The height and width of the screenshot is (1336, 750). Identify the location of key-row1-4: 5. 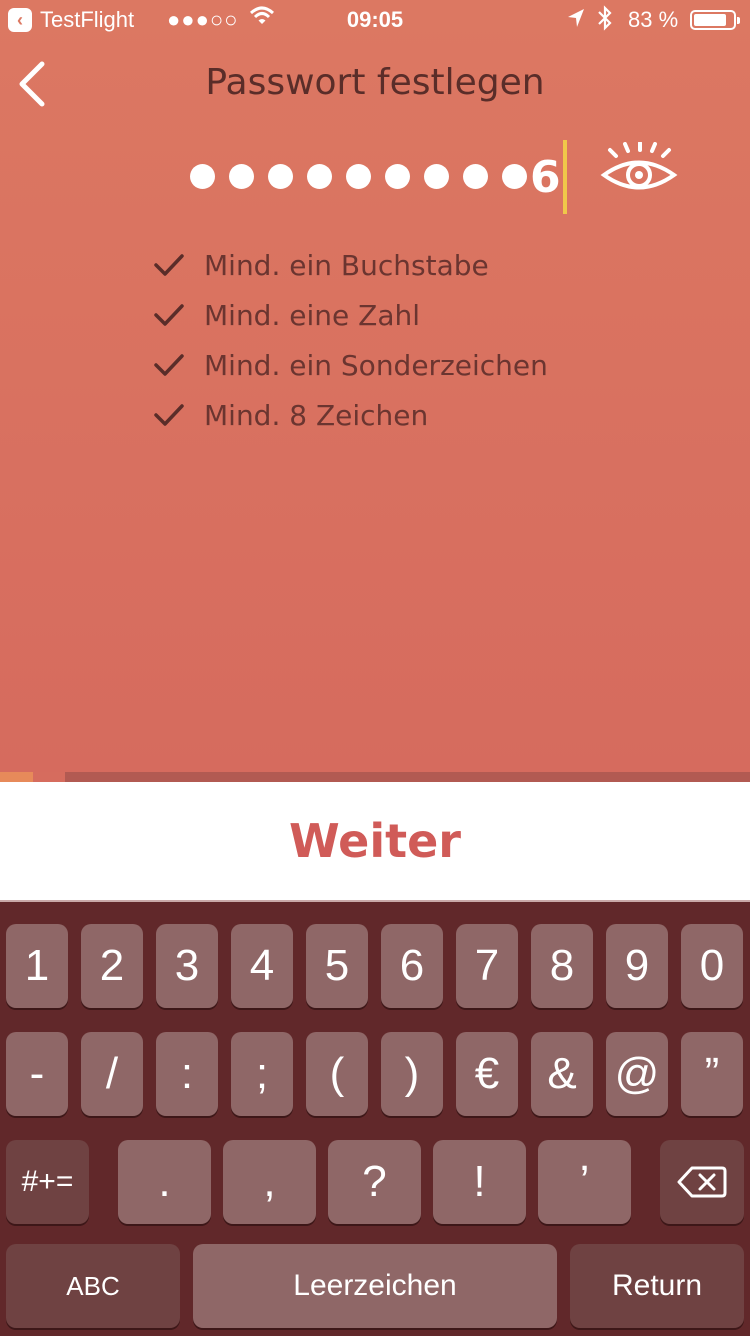
(337, 966).